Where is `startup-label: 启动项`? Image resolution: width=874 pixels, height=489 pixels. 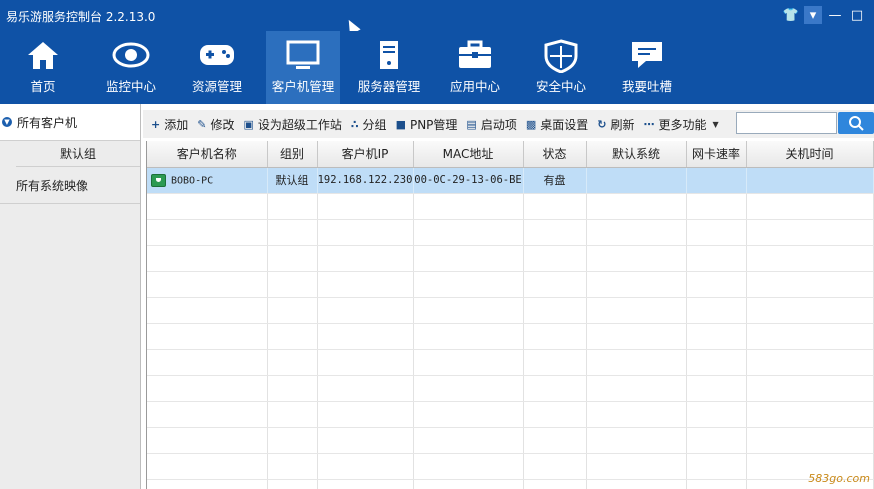
startup-label: 启动项 is located at coordinates (498, 124).